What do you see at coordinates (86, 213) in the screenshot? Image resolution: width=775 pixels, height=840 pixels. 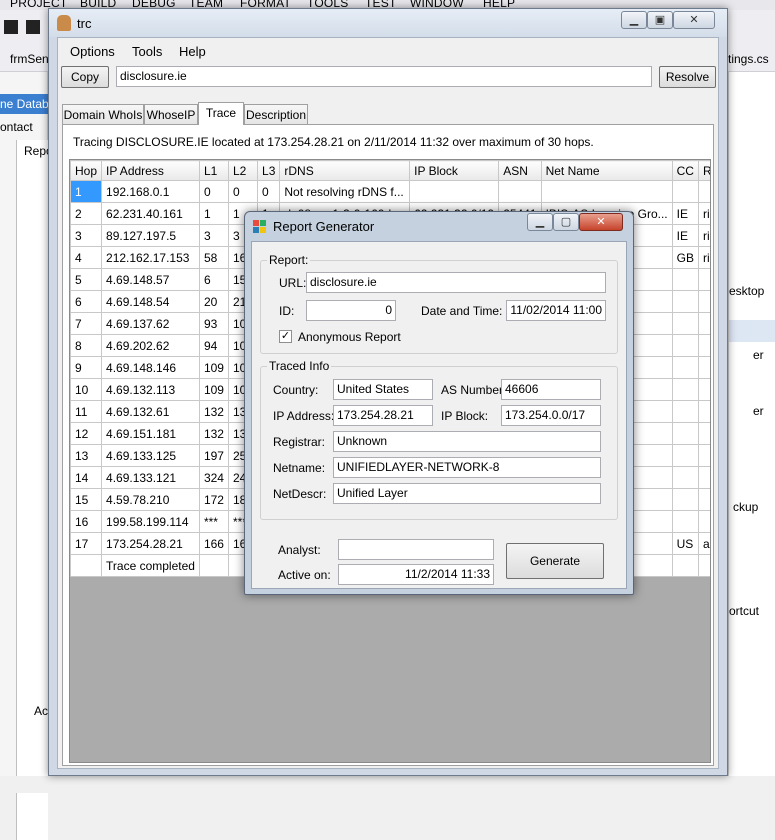 I see `grid-cell: 2` at bounding box center [86, 213].